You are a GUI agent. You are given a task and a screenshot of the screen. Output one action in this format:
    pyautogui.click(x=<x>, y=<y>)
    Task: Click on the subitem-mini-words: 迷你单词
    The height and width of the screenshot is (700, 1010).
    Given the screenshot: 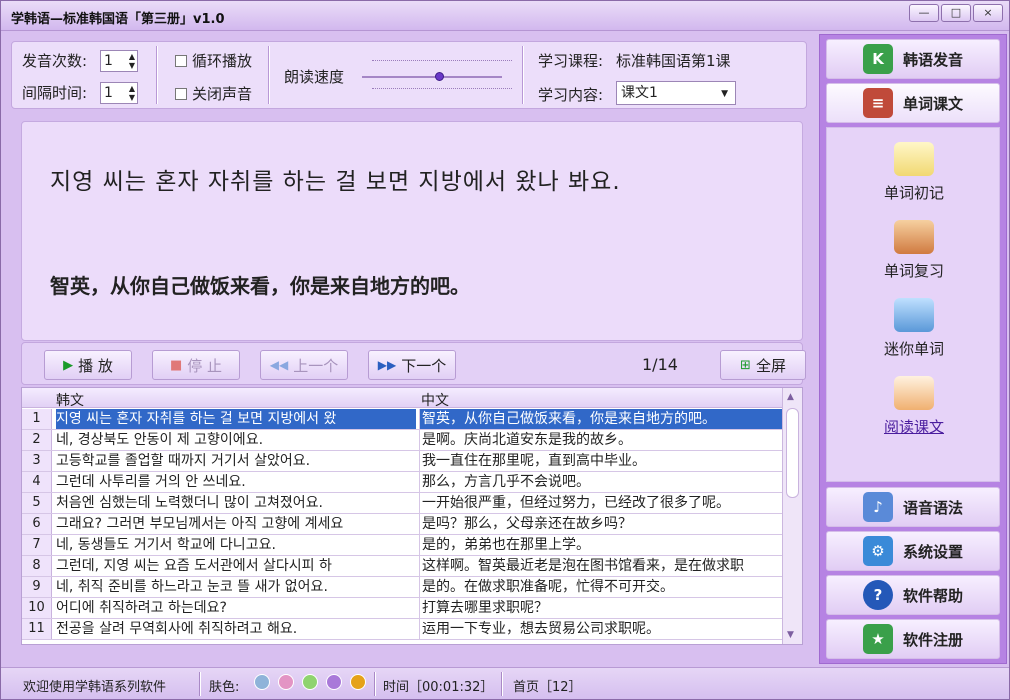 What is the action you would take?
    pyautogui.click(x=914, y=328)
    